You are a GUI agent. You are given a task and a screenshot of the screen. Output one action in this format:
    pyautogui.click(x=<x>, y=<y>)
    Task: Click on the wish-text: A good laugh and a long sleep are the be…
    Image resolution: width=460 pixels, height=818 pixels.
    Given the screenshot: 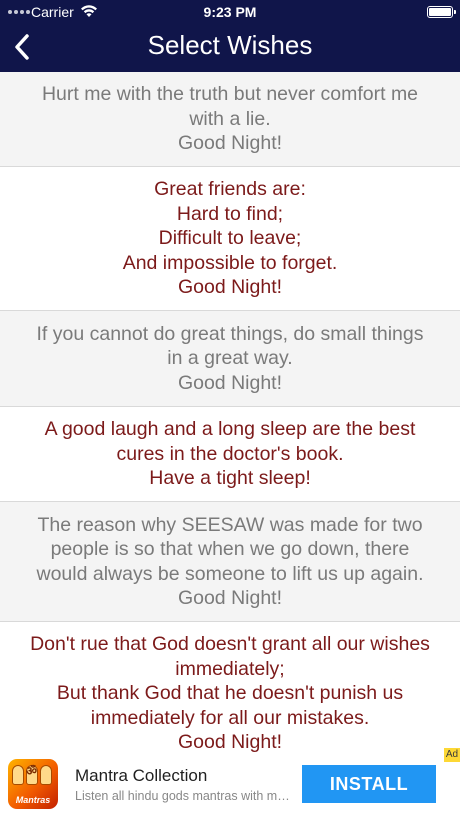 What is the action you would take?
    pyautogui.click(x=230, y=454)
    